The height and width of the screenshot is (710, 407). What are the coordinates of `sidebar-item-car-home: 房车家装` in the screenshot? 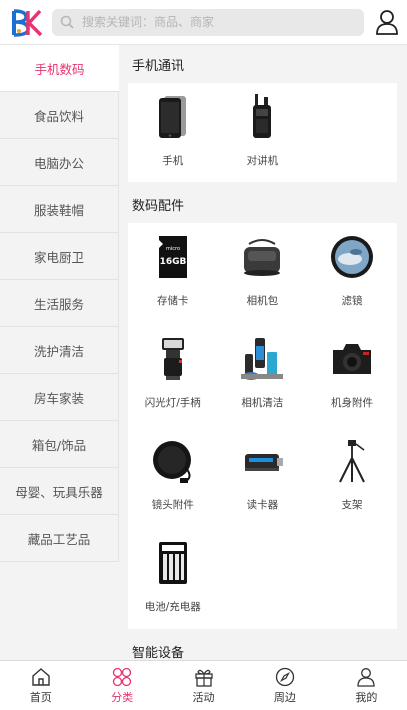 It's located at (59, 397).